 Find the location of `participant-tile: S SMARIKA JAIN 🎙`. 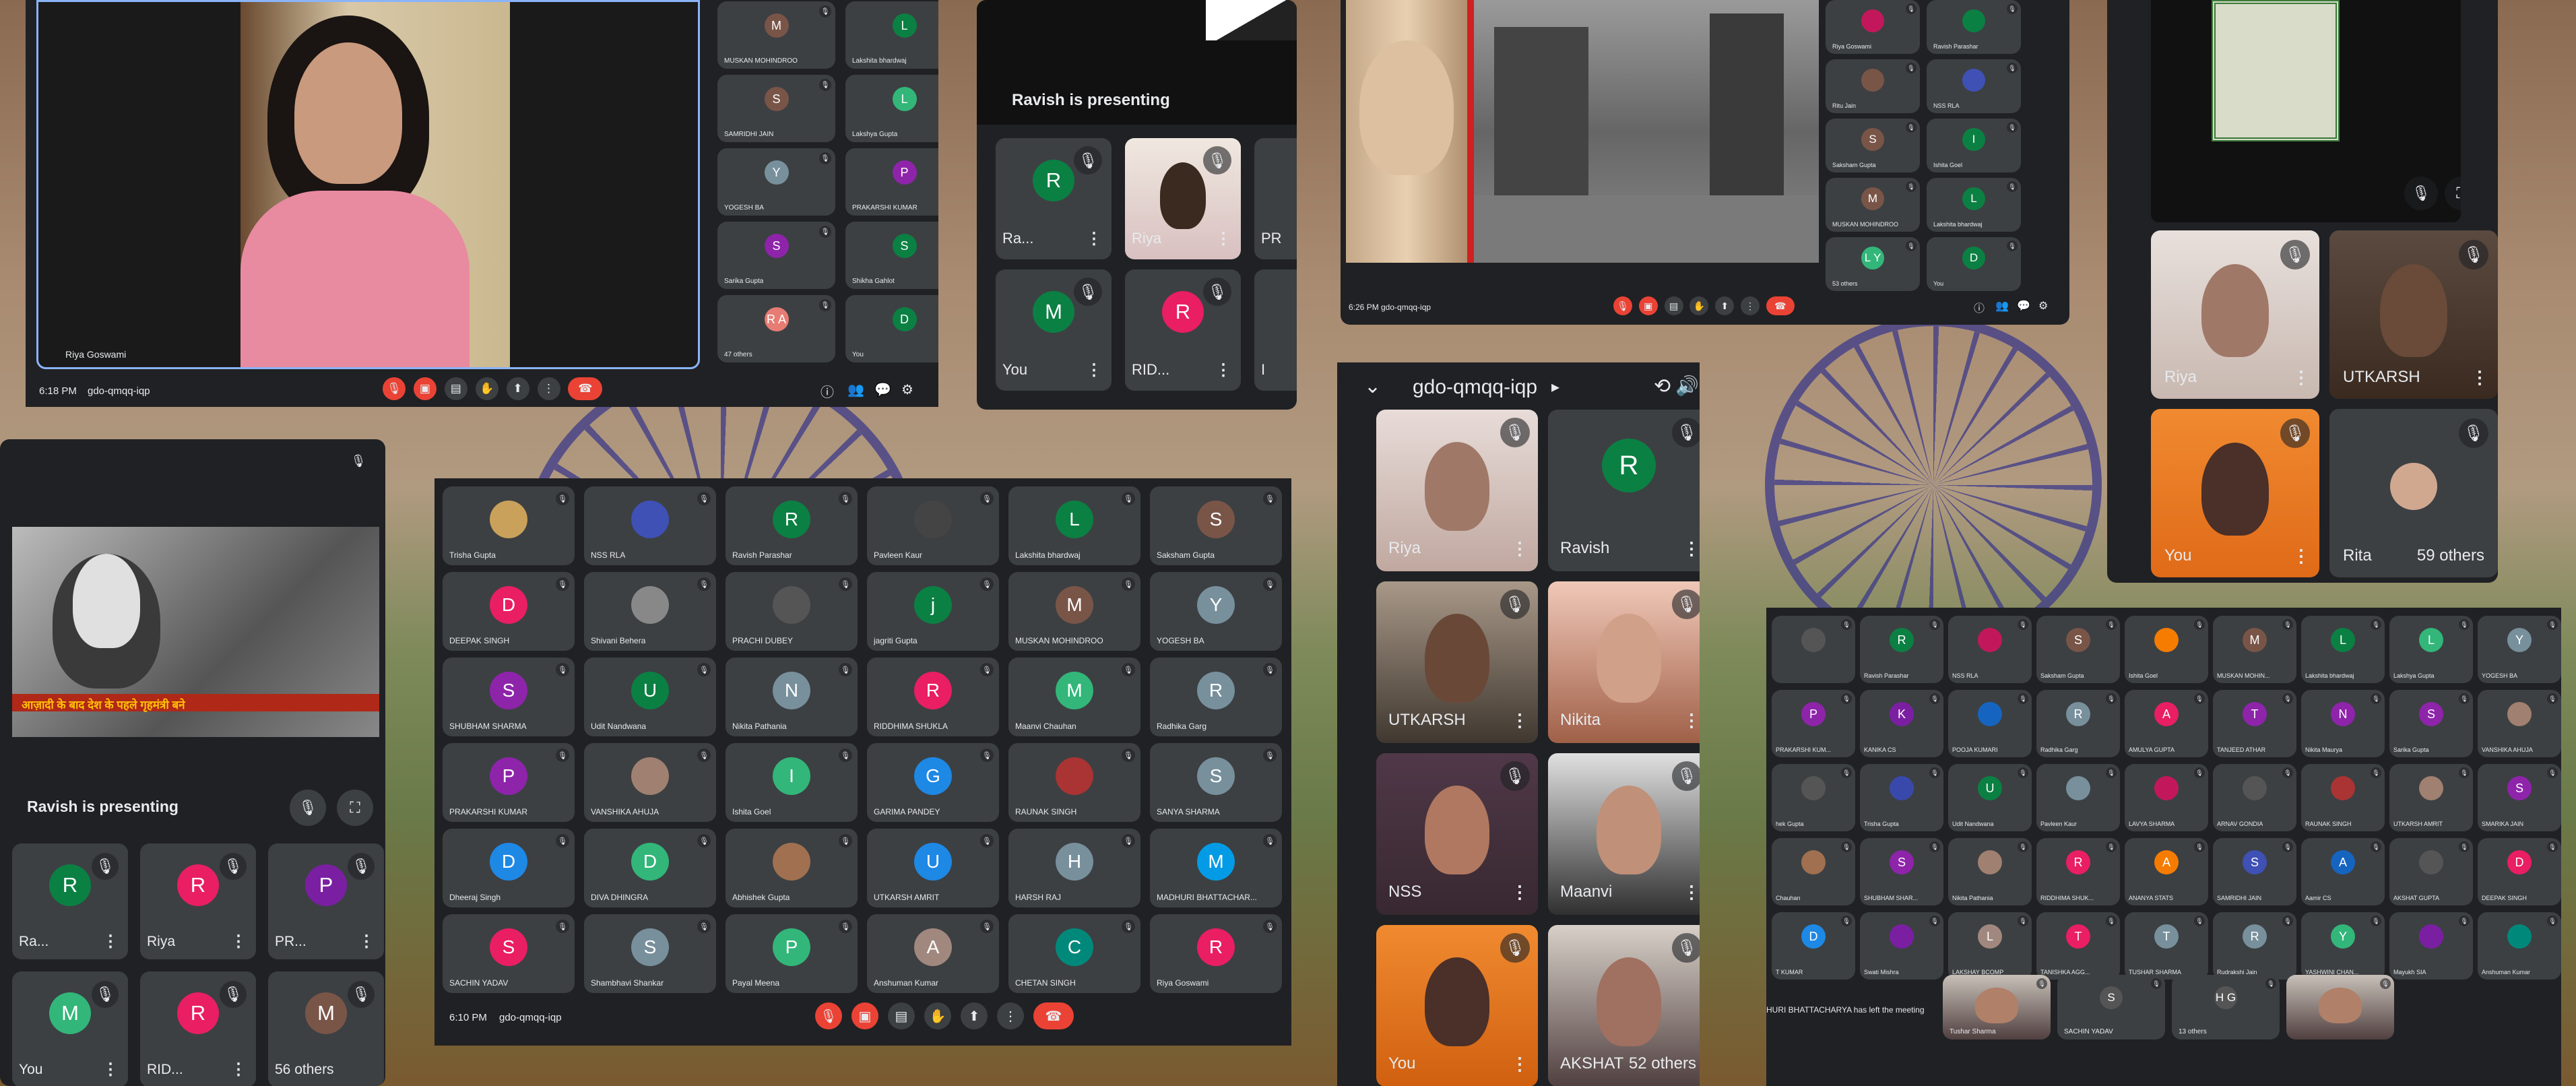

participant-tile: S SMARIKA JAIN 🎙 is located at coordinates (2520, 797).